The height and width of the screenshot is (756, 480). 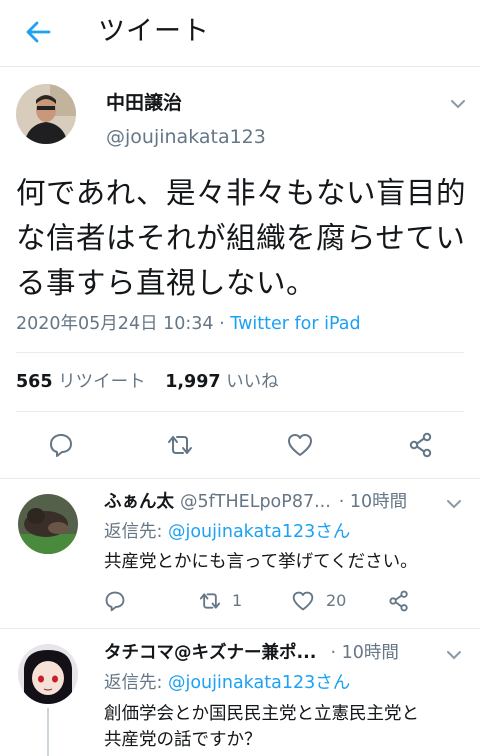 I want to click on retweet-label: リツイート, so click(x=102, y=382).